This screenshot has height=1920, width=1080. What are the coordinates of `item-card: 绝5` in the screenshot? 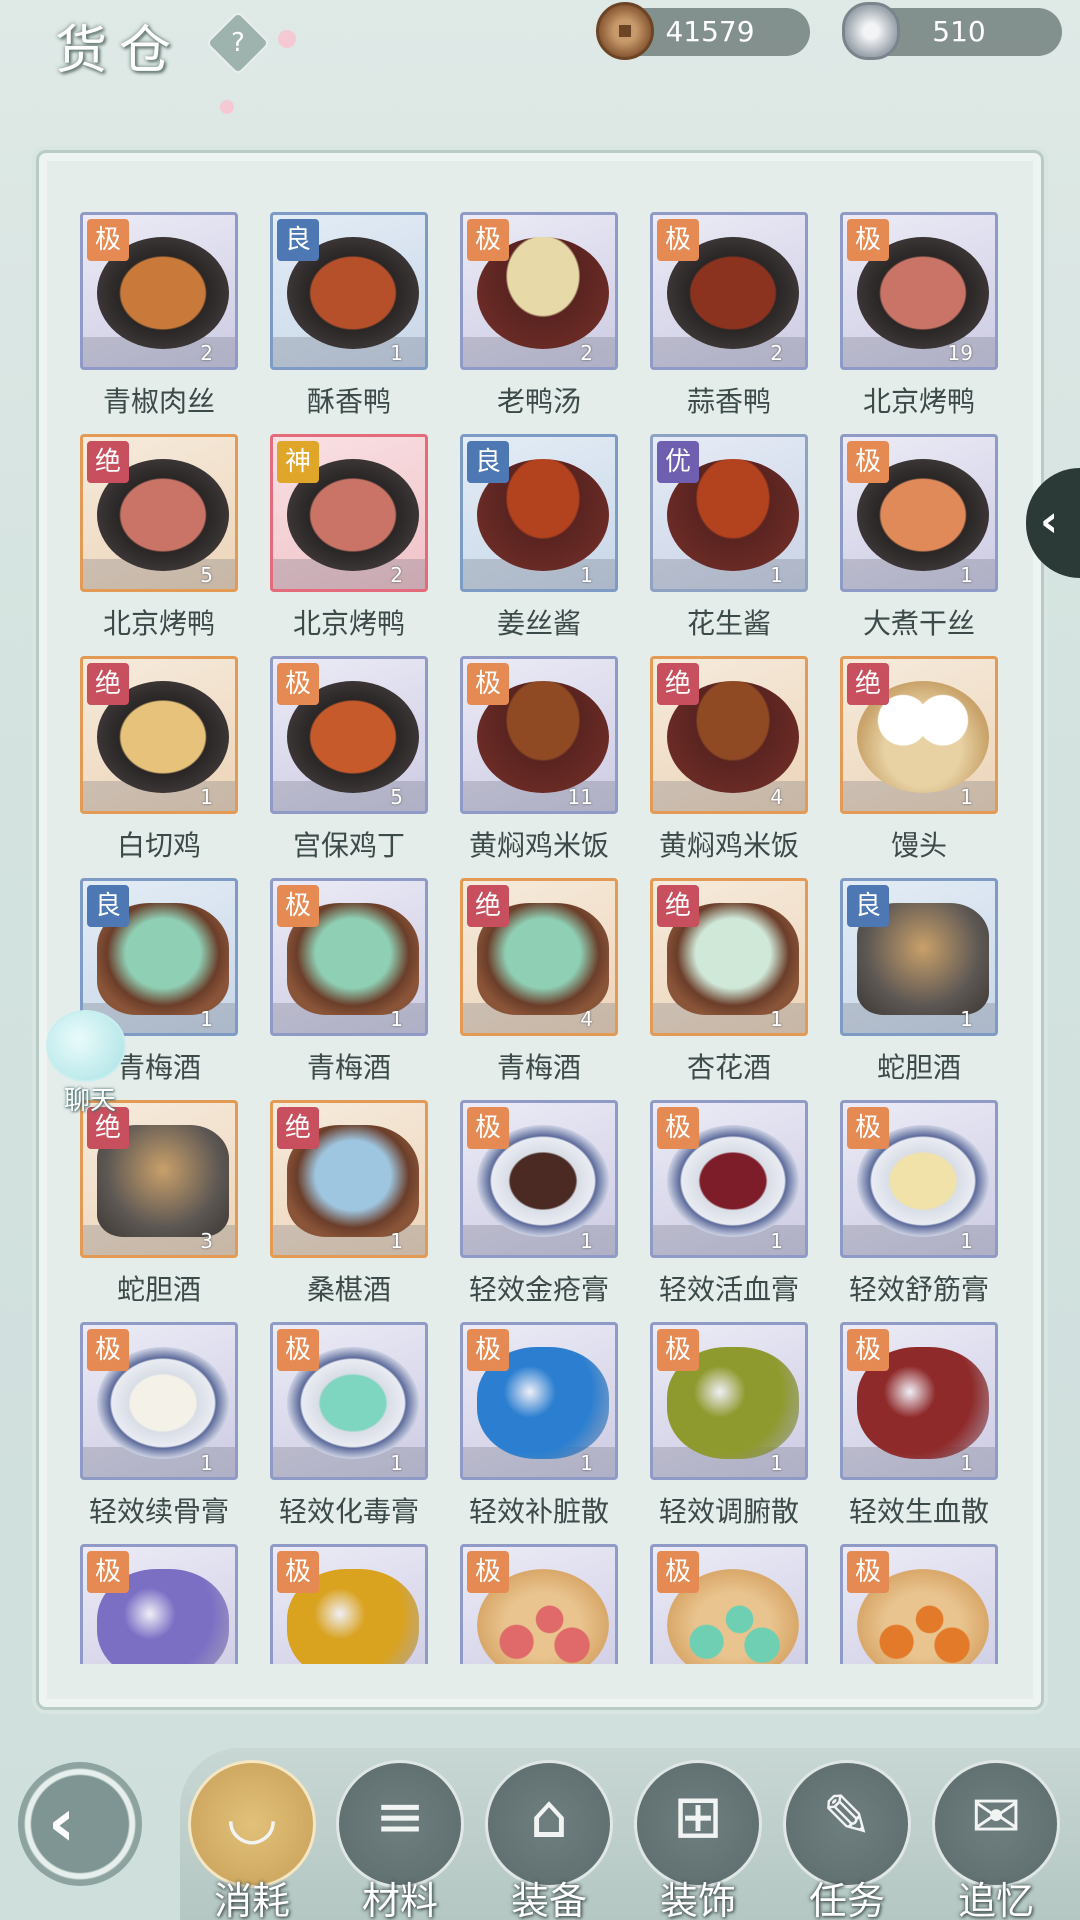 It's located at (159, 513).